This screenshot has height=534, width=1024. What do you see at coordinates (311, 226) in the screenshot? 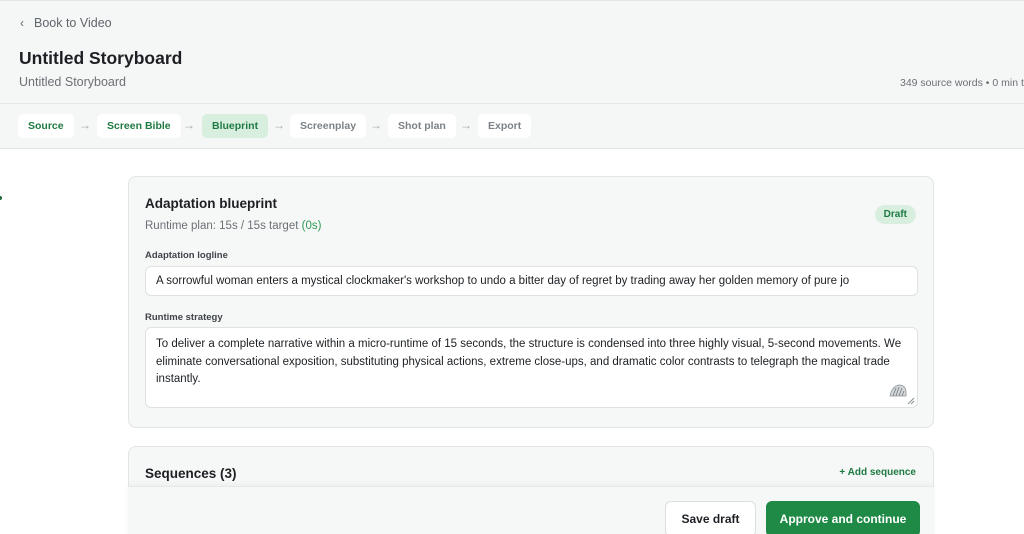
I see `runtime-delta: (0s)` at bounding box center [311, 226].